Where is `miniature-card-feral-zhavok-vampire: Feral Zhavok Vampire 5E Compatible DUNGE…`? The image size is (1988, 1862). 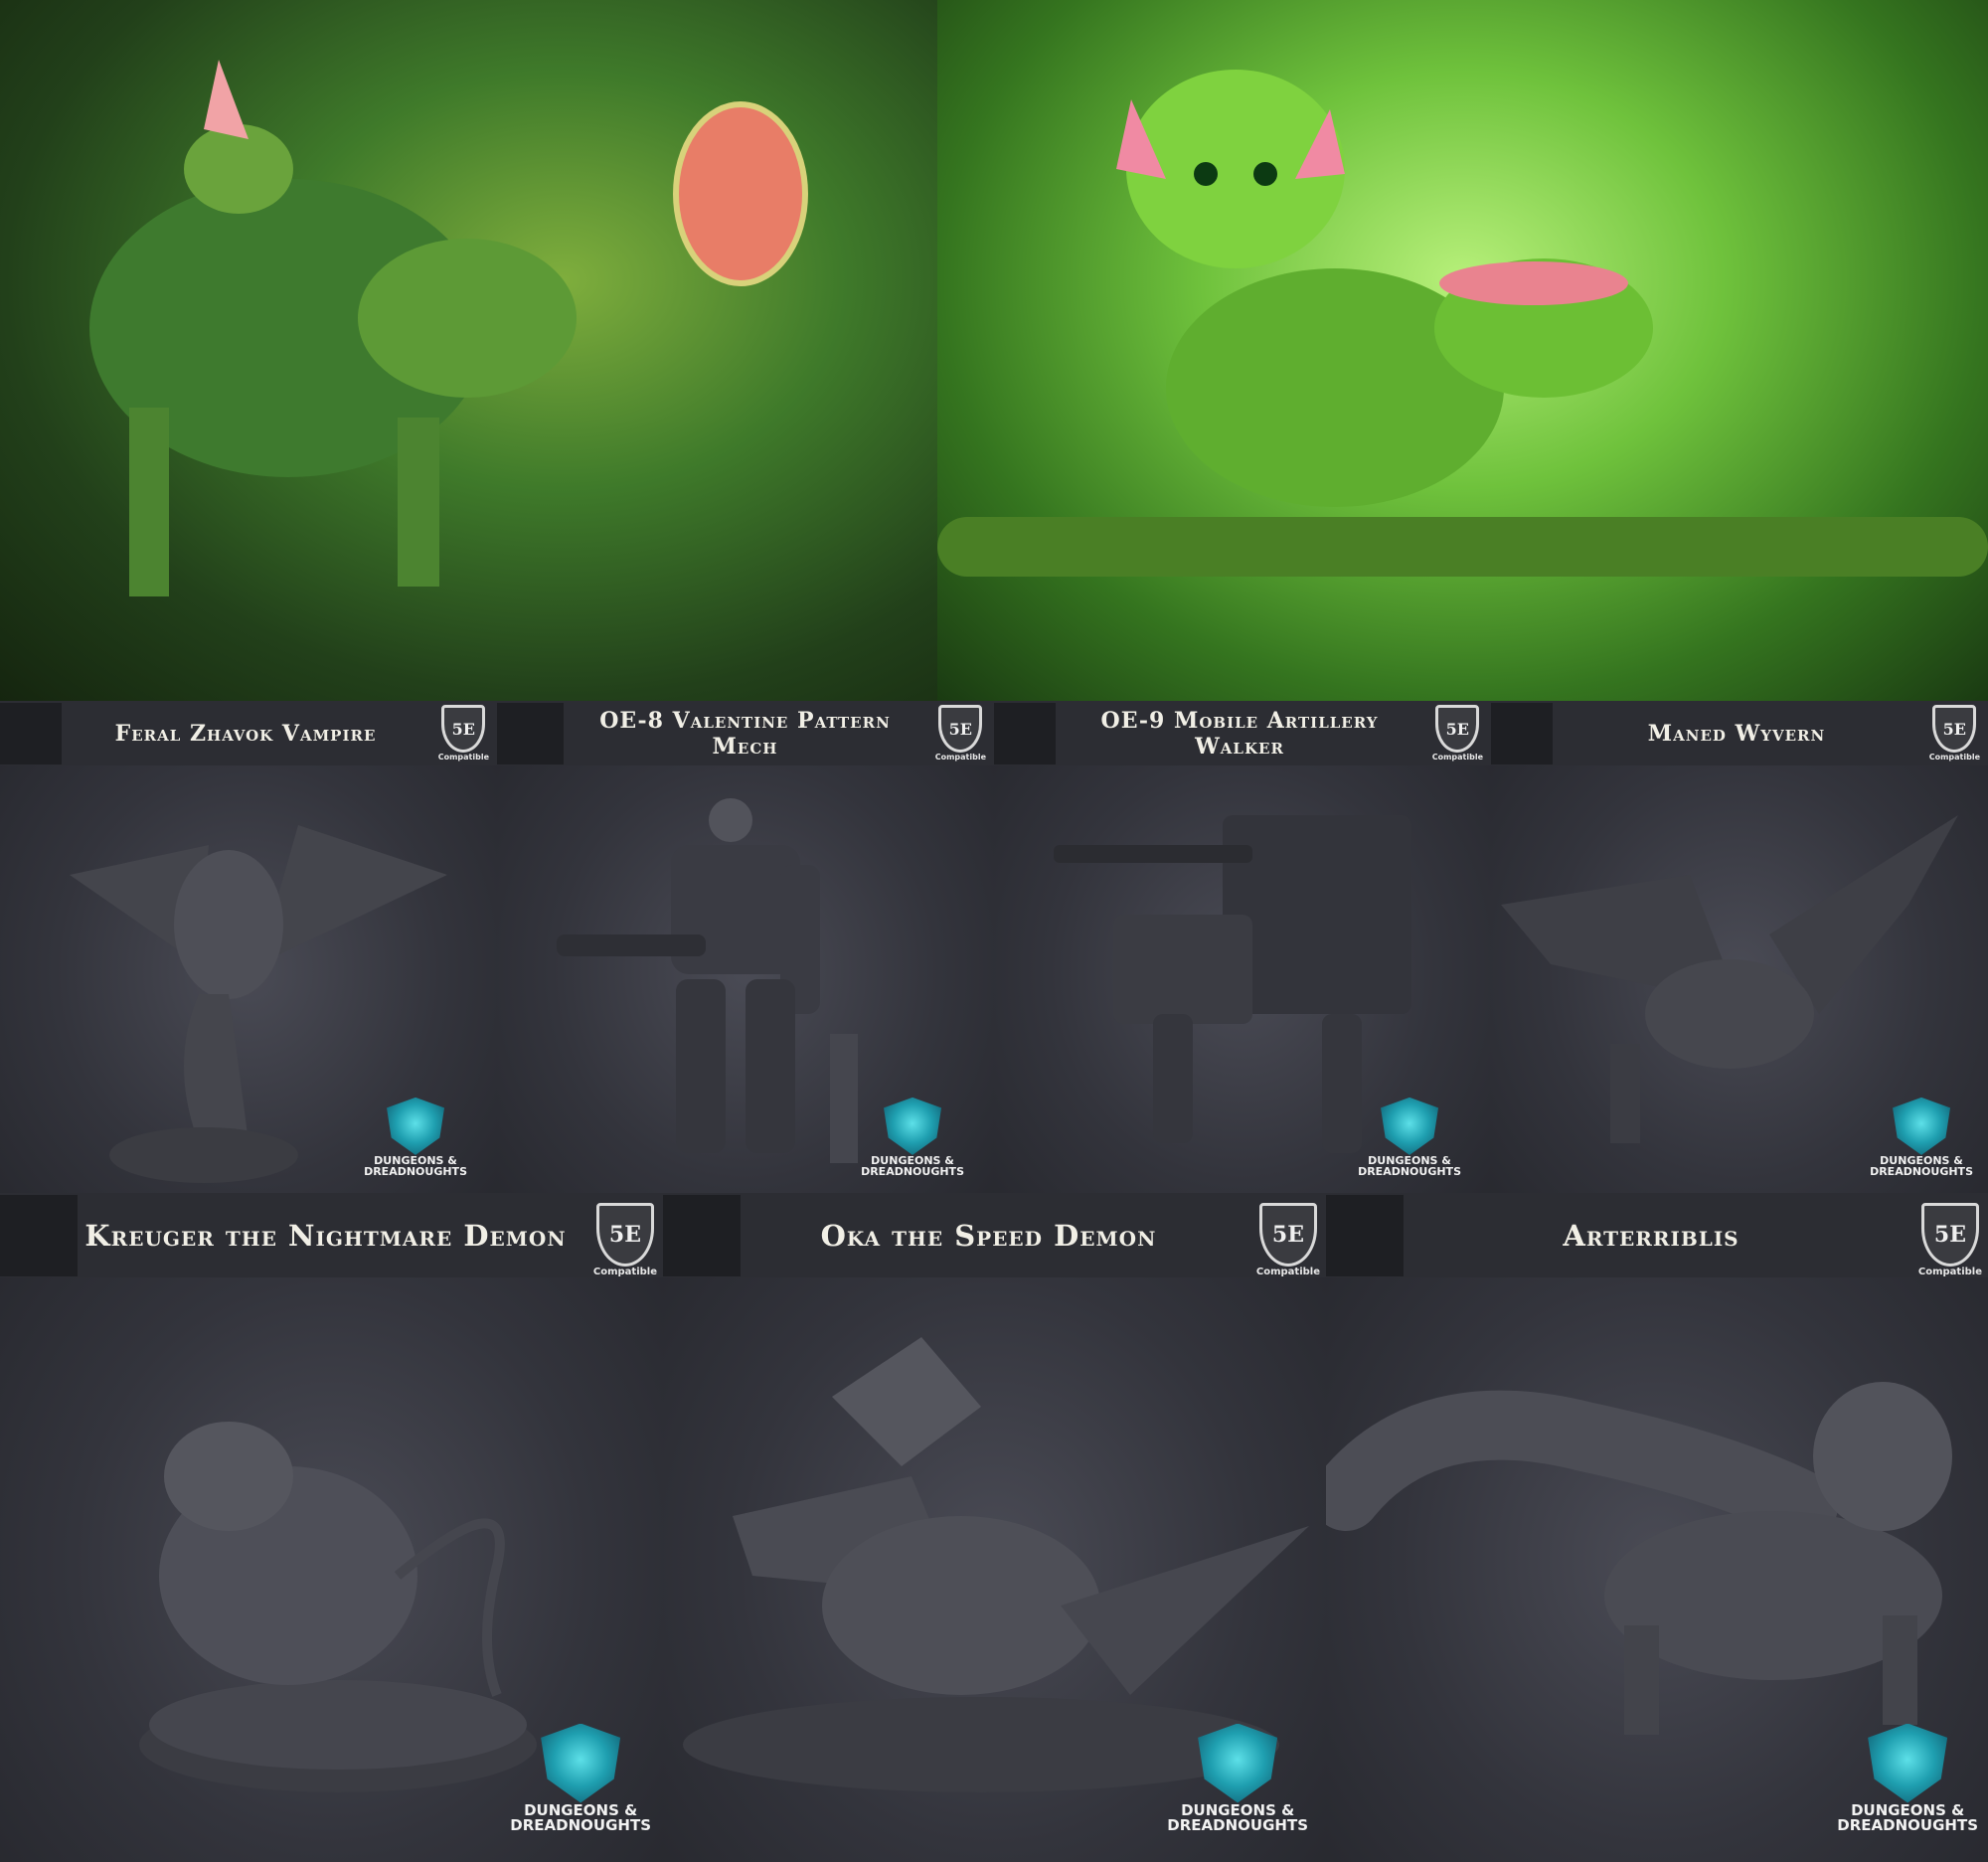 miniature-card-feral-zhavok-vampire: Feral Zhavok Vampire 5E Compatible DUNGE… is located at coordinates (248, 947).